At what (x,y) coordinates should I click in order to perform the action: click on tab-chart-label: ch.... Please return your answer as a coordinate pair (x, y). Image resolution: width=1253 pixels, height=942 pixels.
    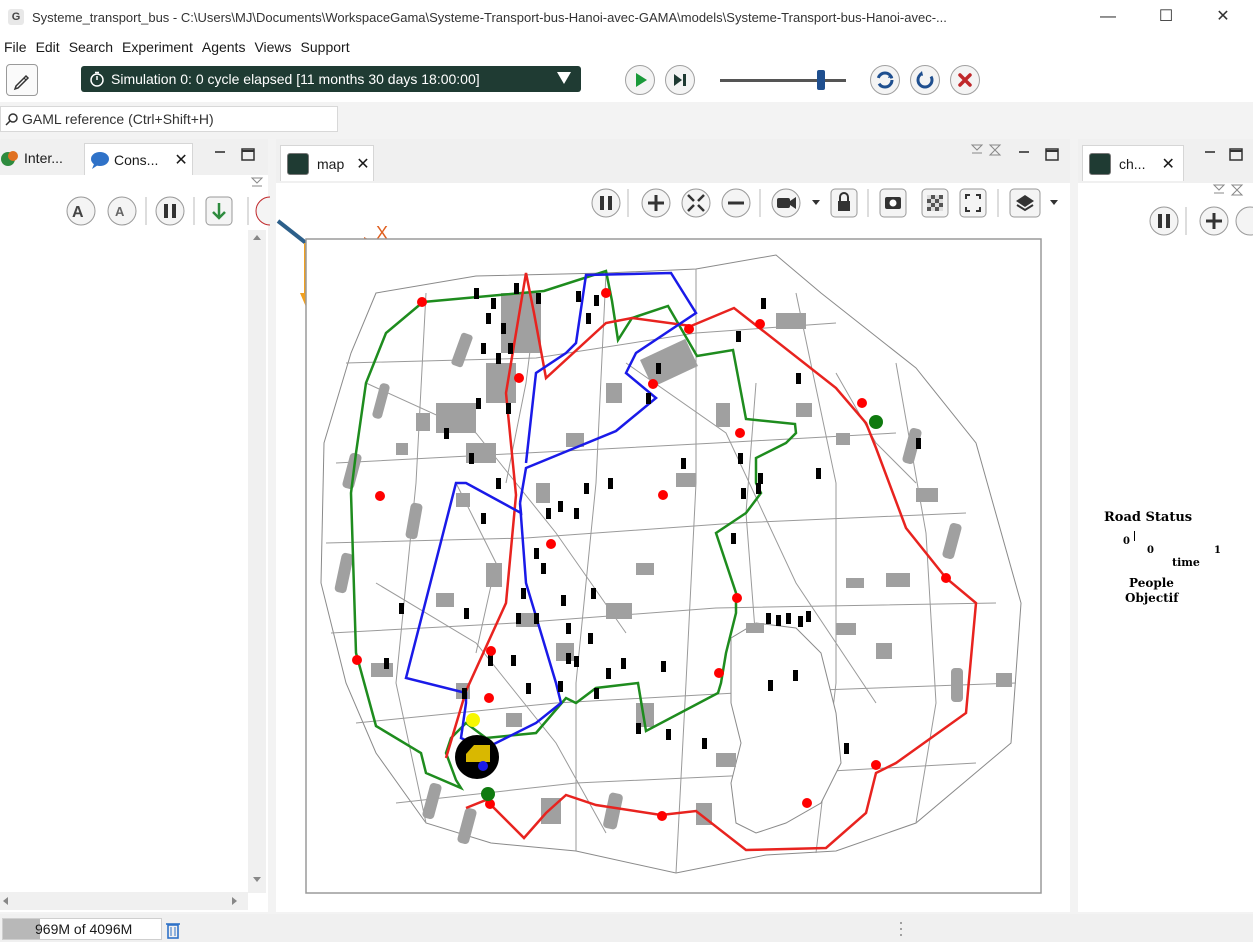
    Looking at the image, I should click on (1132, 163).